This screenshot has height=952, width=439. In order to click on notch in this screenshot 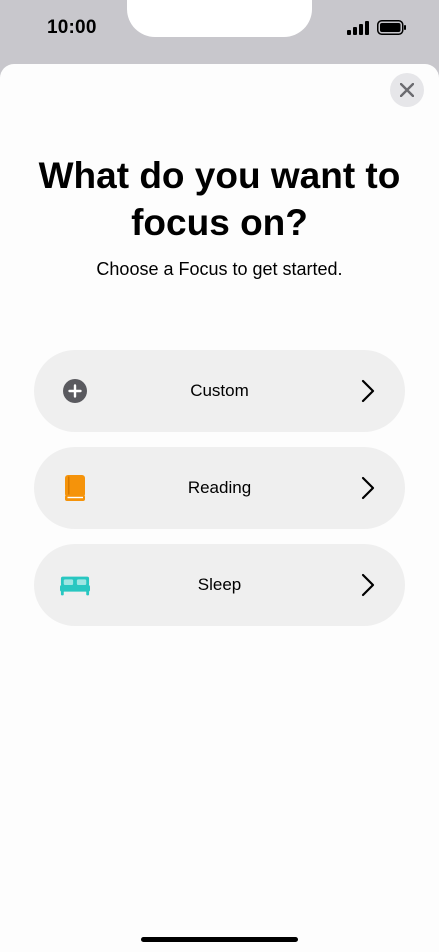, I will do `click(219, 18)`.